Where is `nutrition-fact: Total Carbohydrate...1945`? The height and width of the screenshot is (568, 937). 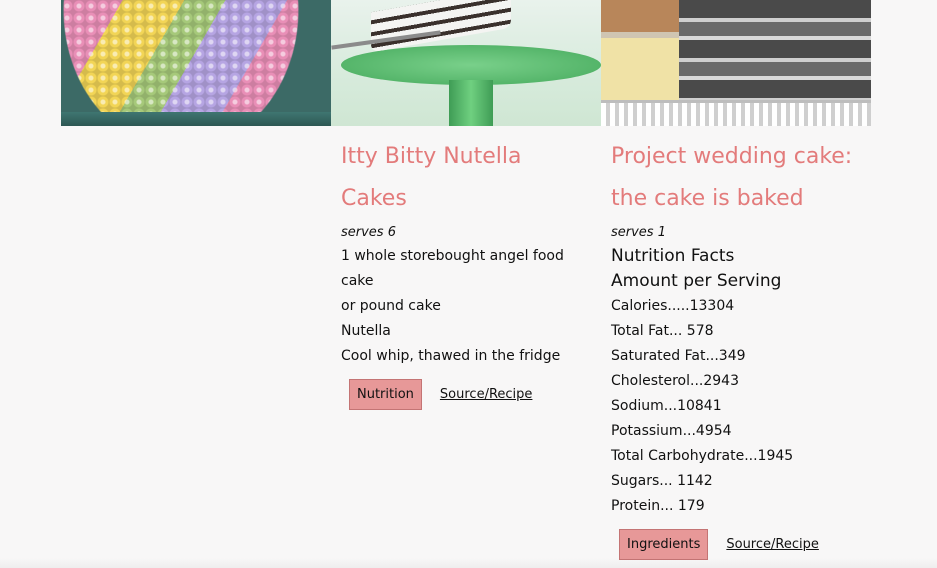
nutrition-fact: Total Carbohydrate...1945 is located at coordinates (702, 456).